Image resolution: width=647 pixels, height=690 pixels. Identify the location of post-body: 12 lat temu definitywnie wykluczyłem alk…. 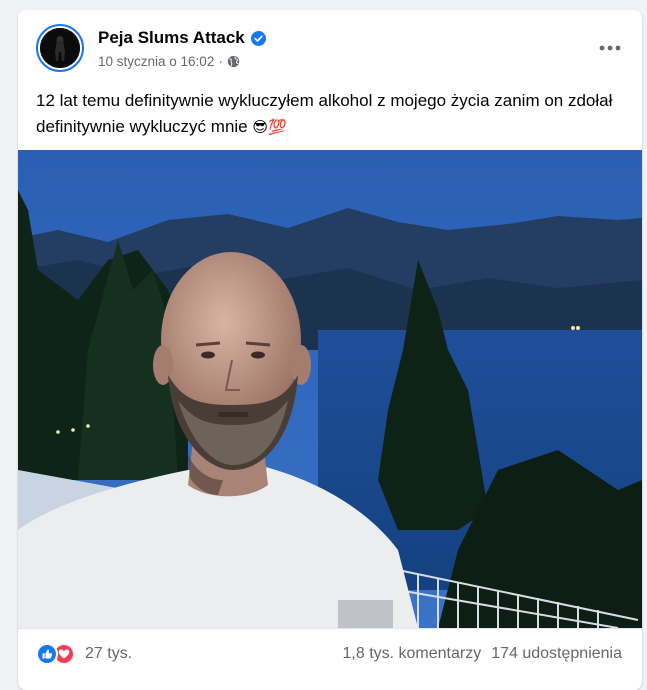
(331, 114).